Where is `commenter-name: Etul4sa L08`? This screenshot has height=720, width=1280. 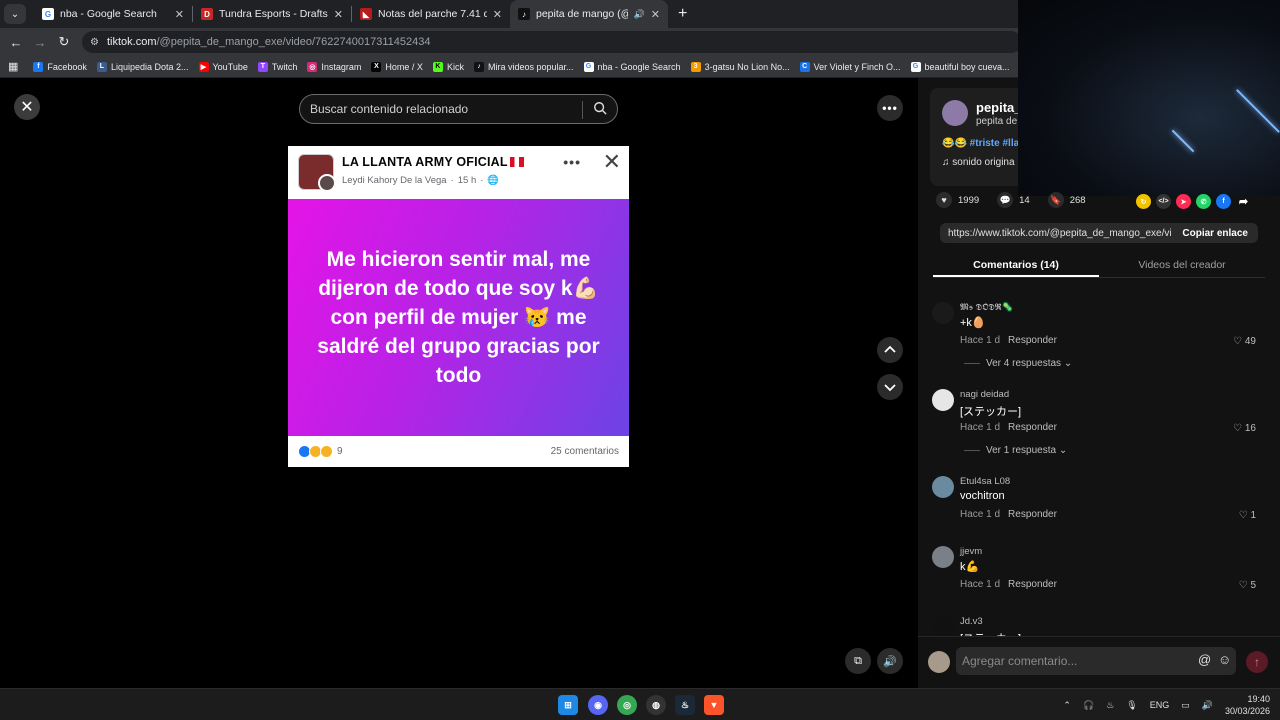 commenter-name: Etul4sa L08 is located at coordinates (985, 481).